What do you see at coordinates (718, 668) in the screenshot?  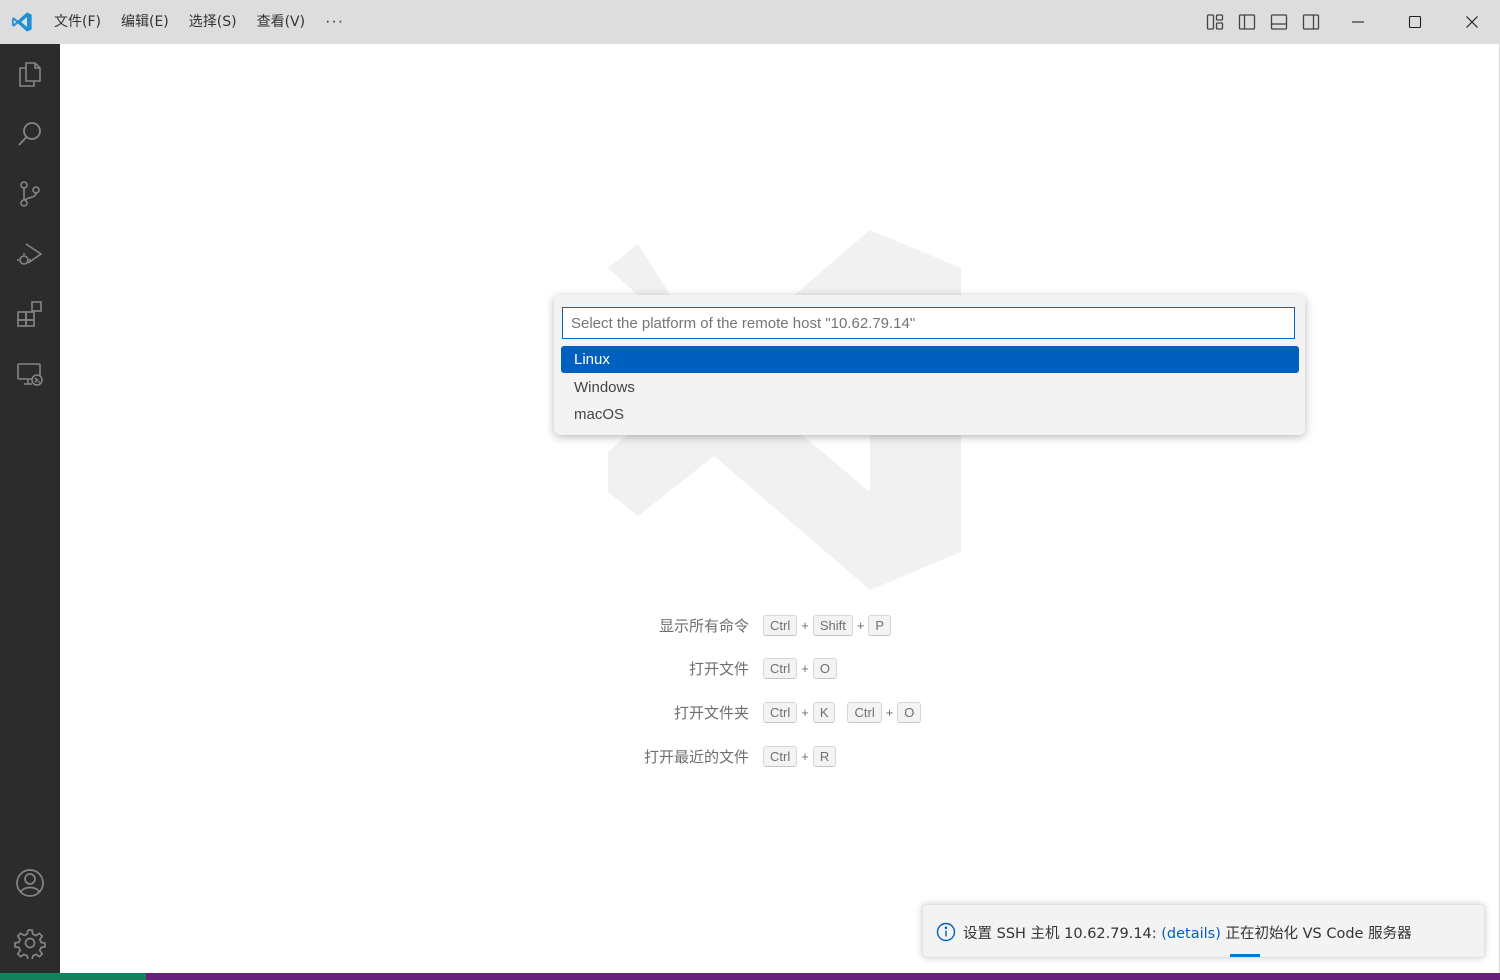 I see `shortcut-label: 打开文件` at bounding box center [718, 668].